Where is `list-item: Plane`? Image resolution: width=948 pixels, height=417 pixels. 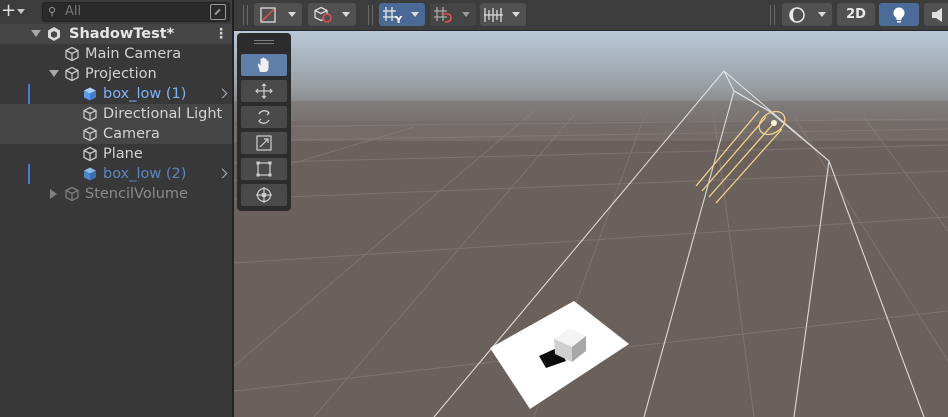
list-item: Plane is located at coordinates (116, 154).